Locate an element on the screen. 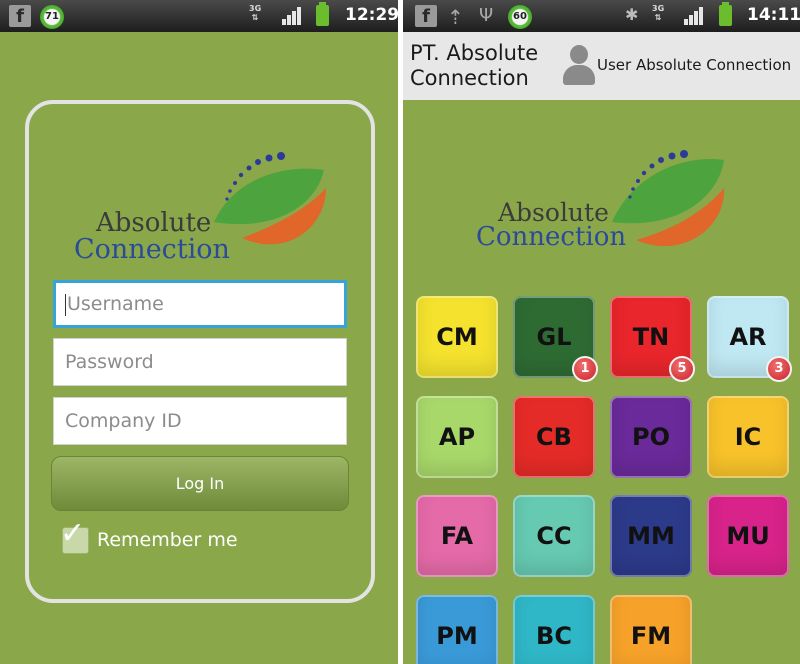 The height and width of the screenshot is (664, 800). battery-charging-icon is located at coordinates (725, 14).